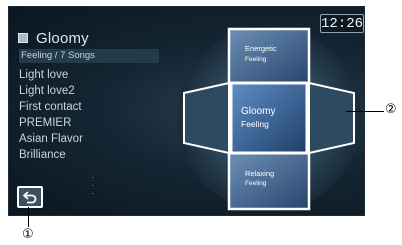 The image size is (402, 245). Describe the element at coordinates (206, 118) in the screenshot. I see `cube-face-left` at that location.